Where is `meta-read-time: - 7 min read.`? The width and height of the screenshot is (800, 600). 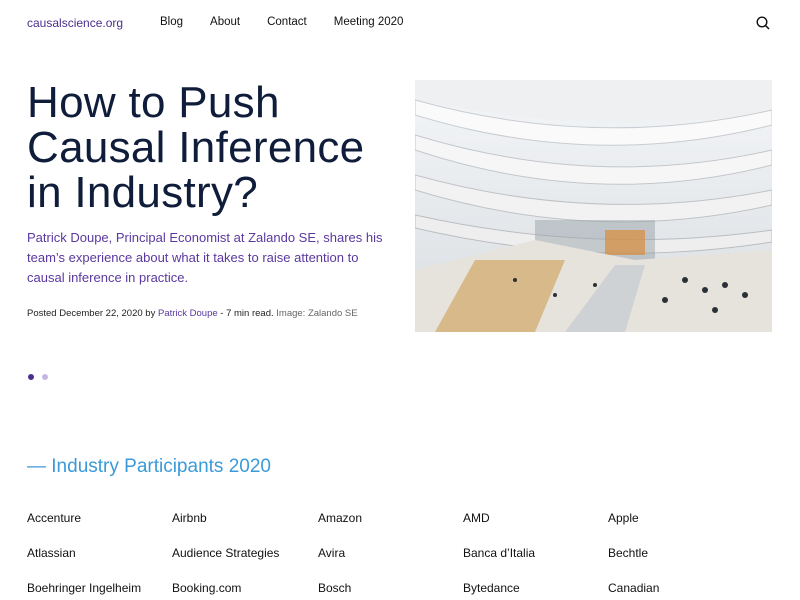 meta-read-time: - 7 min read. is located at coordinates (247, 313).